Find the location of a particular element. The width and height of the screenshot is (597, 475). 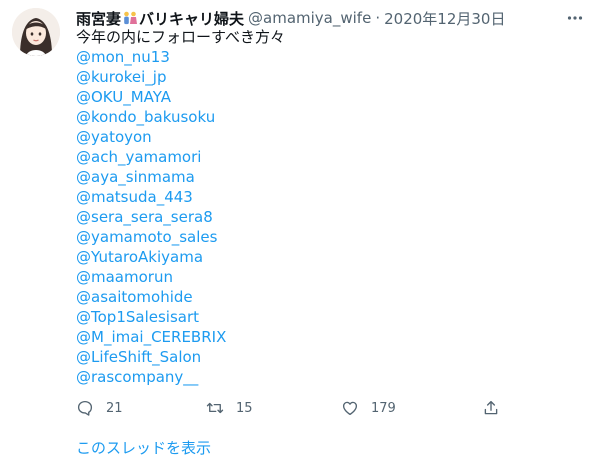

avatar-illustration is located at coordinates (36, 32).